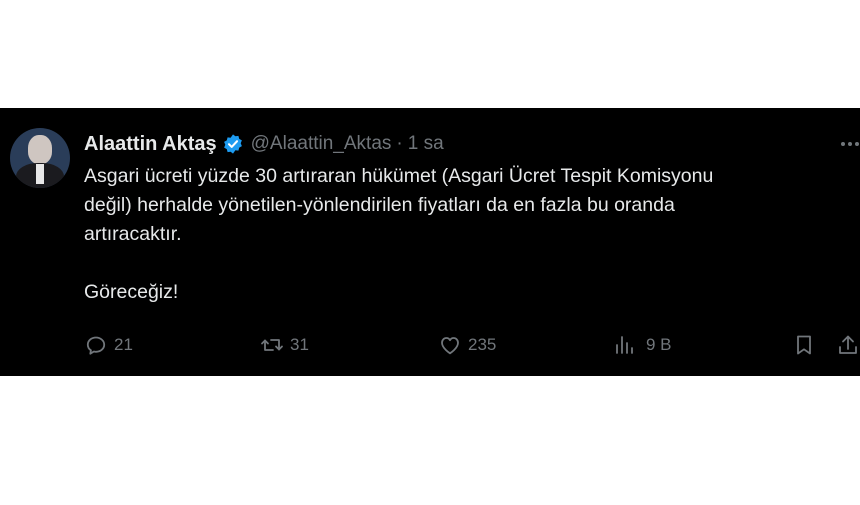  I want to click on tweet-actions: 21 31 235 9 B, so click(430, 345).